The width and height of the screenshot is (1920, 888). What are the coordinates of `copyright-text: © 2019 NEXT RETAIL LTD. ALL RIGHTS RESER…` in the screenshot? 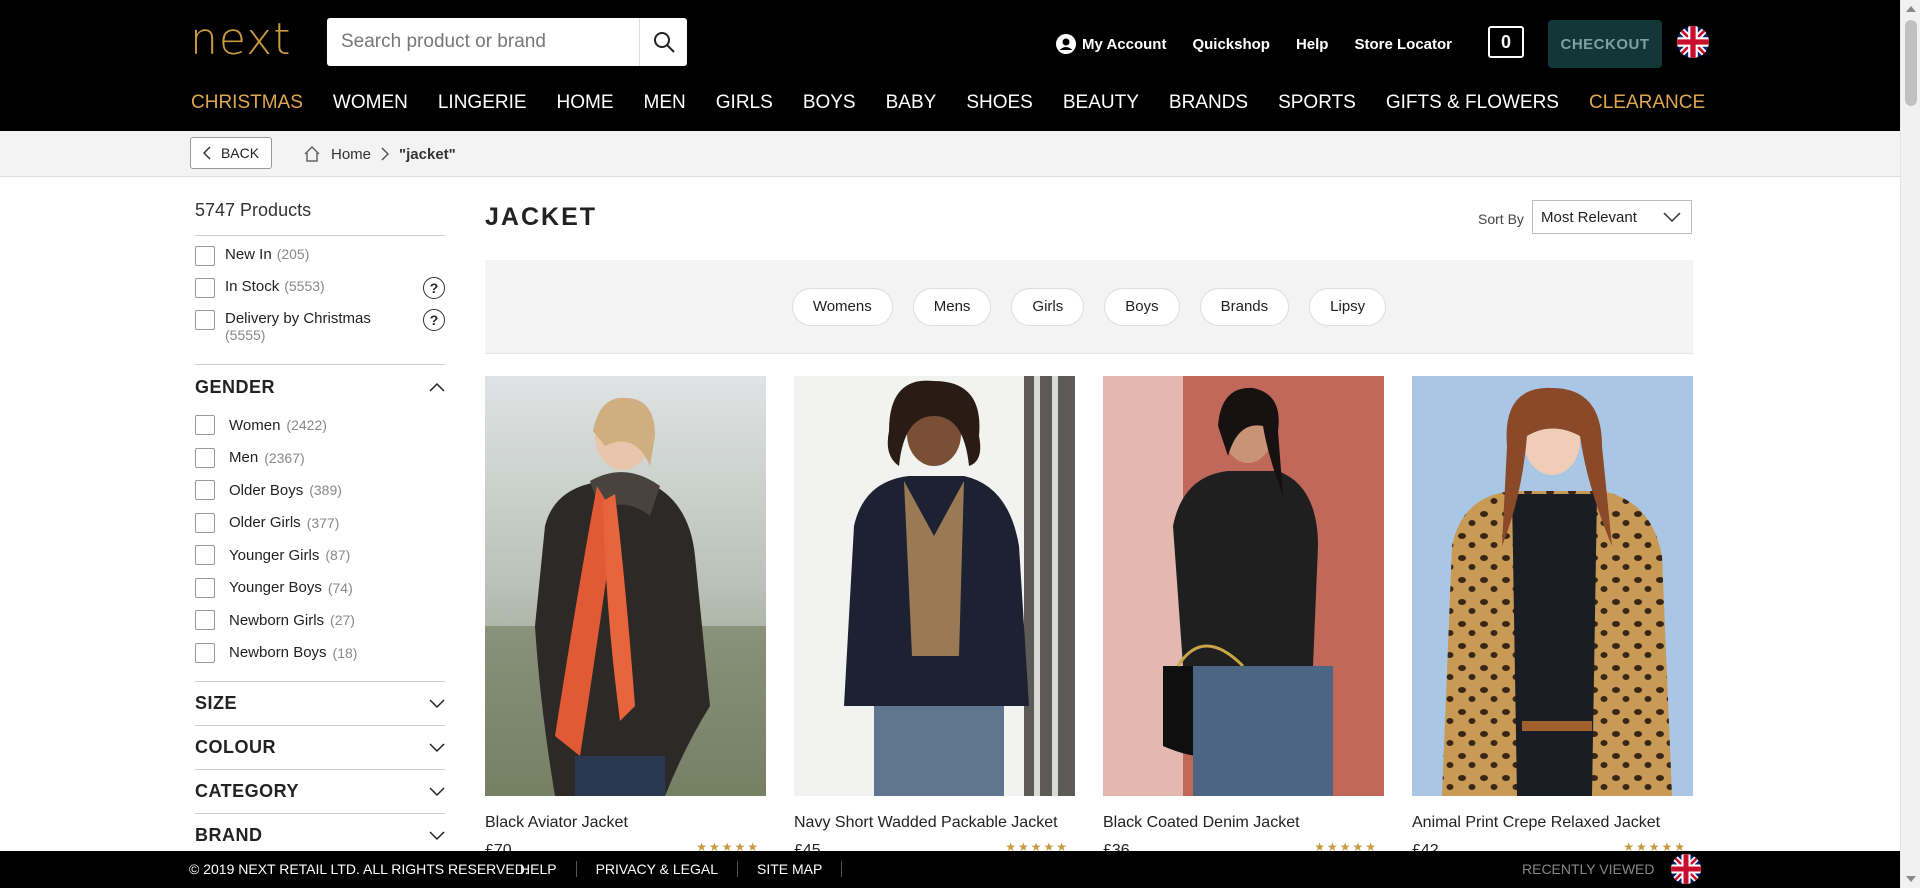 It's located at (359, 869).